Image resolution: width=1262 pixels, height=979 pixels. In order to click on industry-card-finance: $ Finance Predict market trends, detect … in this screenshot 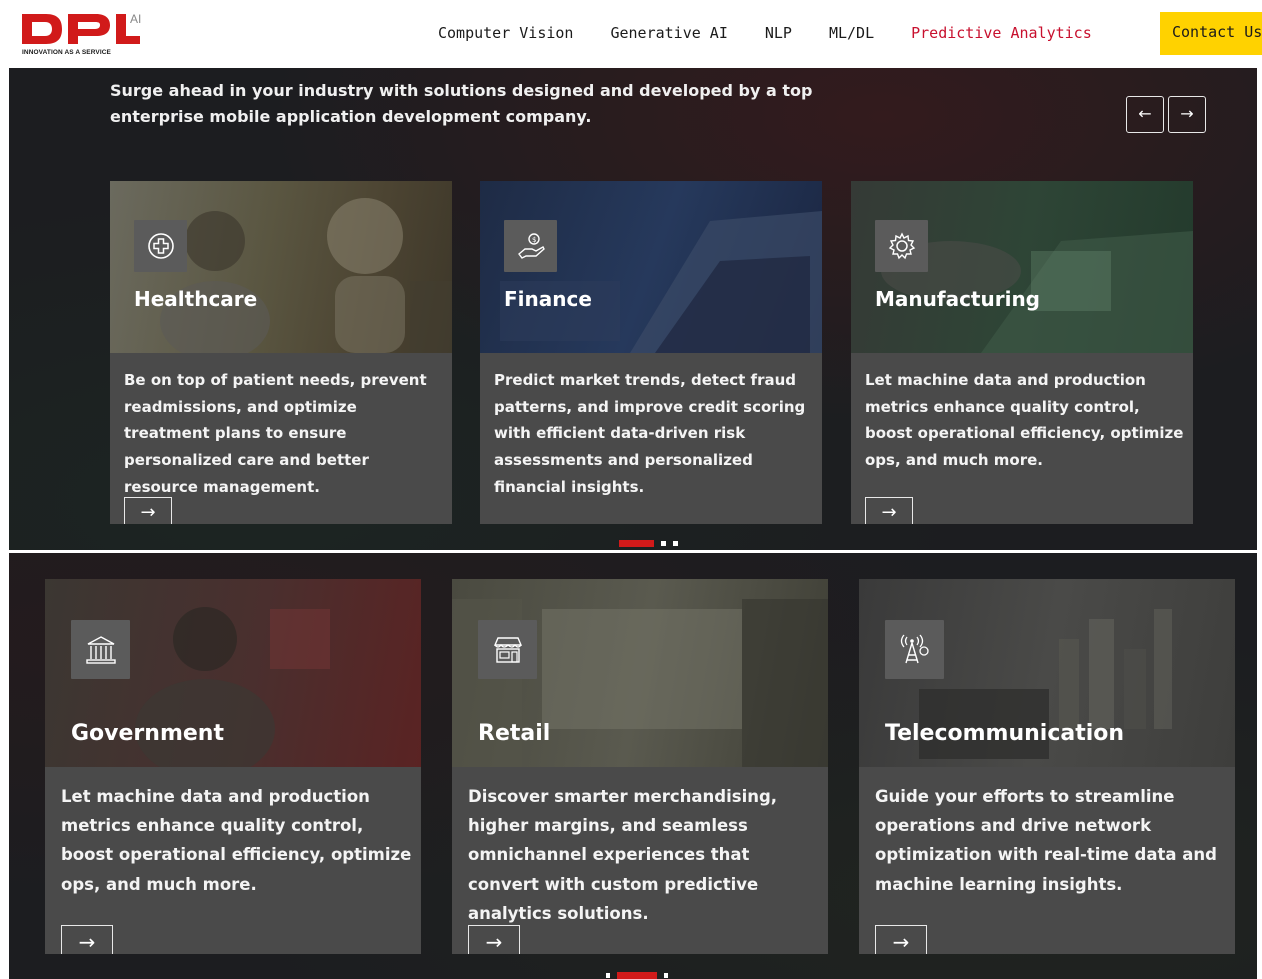, I will do `click(651, 352)`.